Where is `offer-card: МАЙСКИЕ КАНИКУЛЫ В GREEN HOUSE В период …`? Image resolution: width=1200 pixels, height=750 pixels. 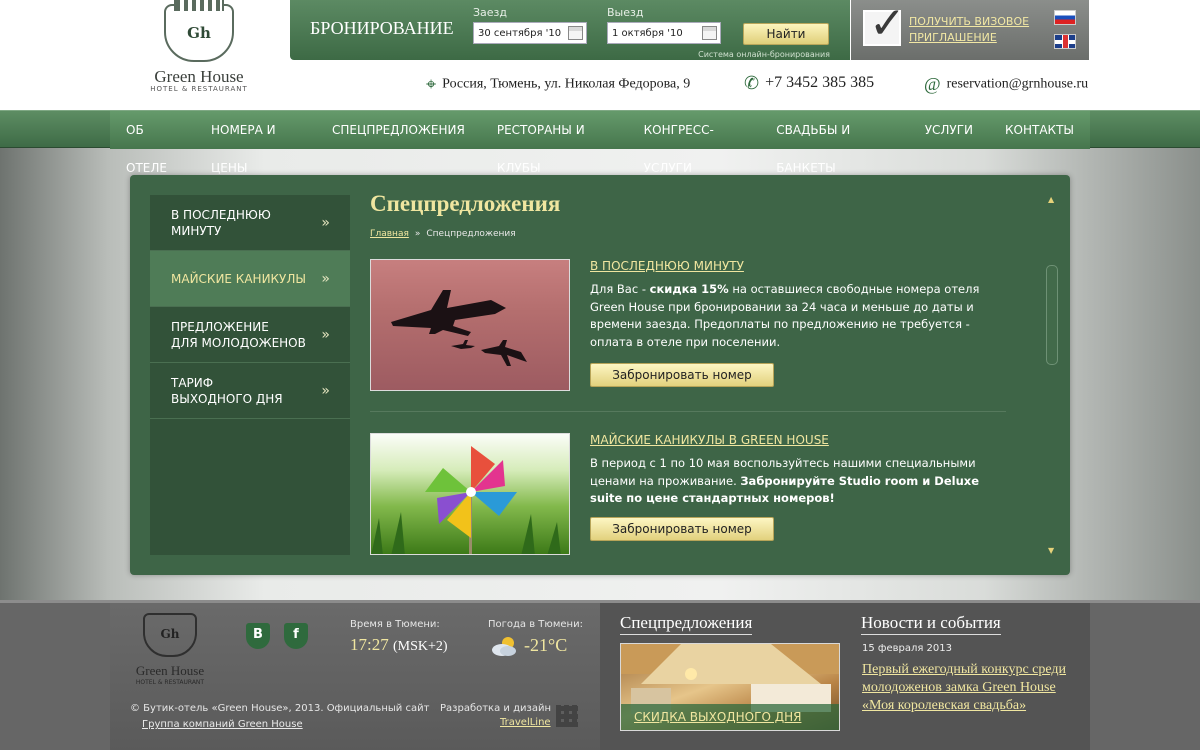
offer-card: МАЙСКИЕ КАНИКУЛЫ В GREEN HOUSE В период … is located at coordinates (690, 504).